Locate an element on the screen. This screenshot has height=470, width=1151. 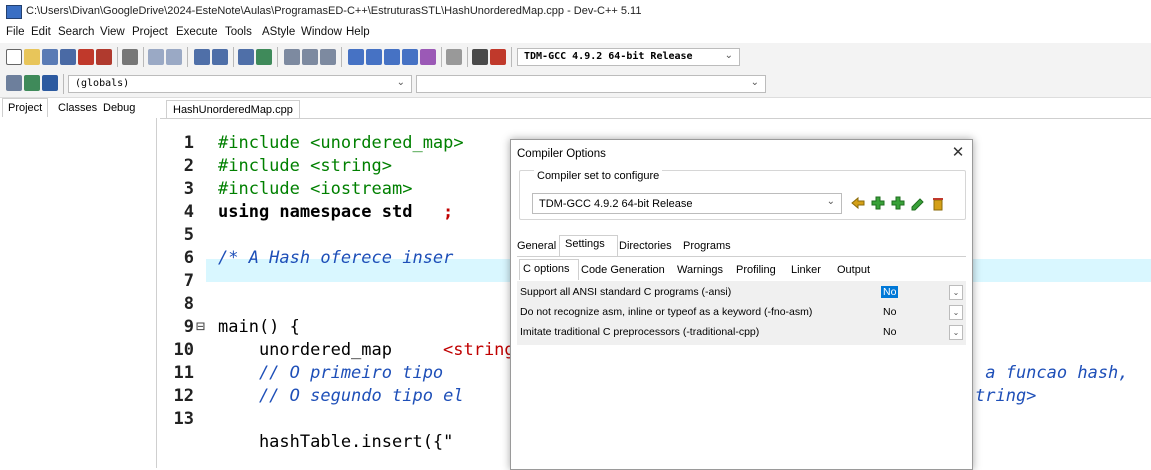
code-line: // O segundo tipo el is located at coordinates (341, 396).